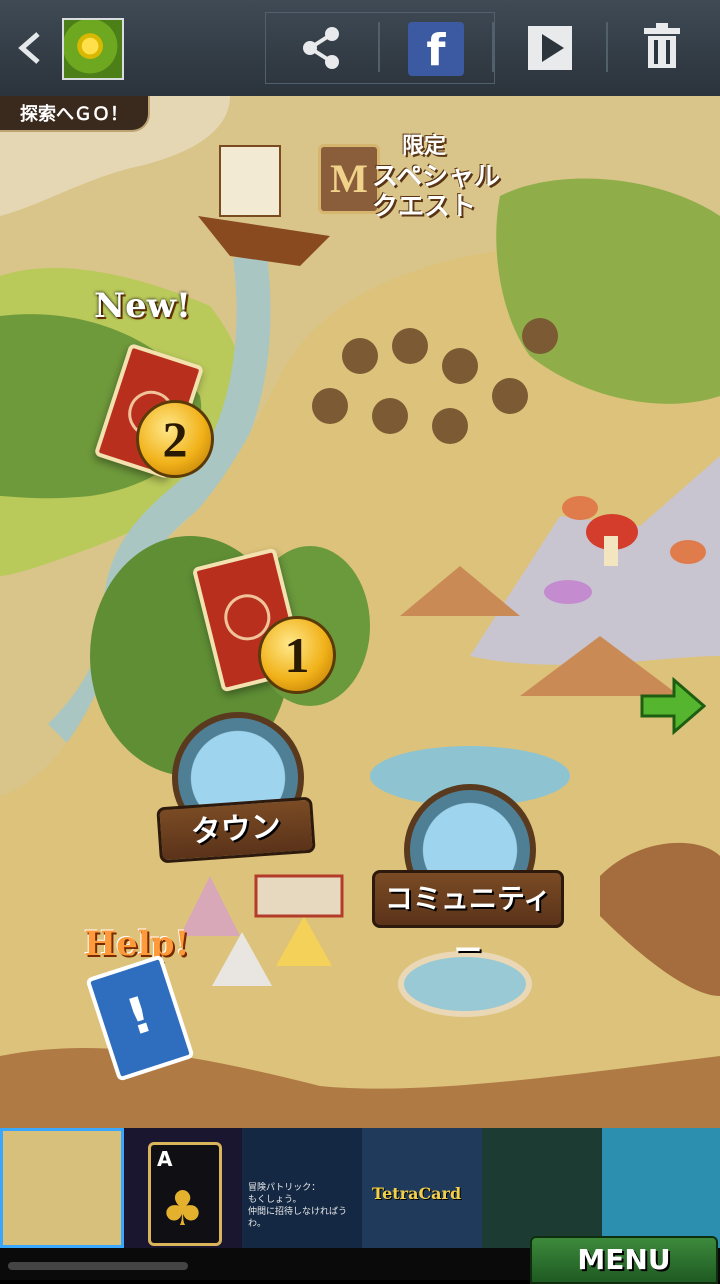 Image resolution: width=720 pixels, height=1284 pixels. I want to click on trash-icon, so click(662, 48).